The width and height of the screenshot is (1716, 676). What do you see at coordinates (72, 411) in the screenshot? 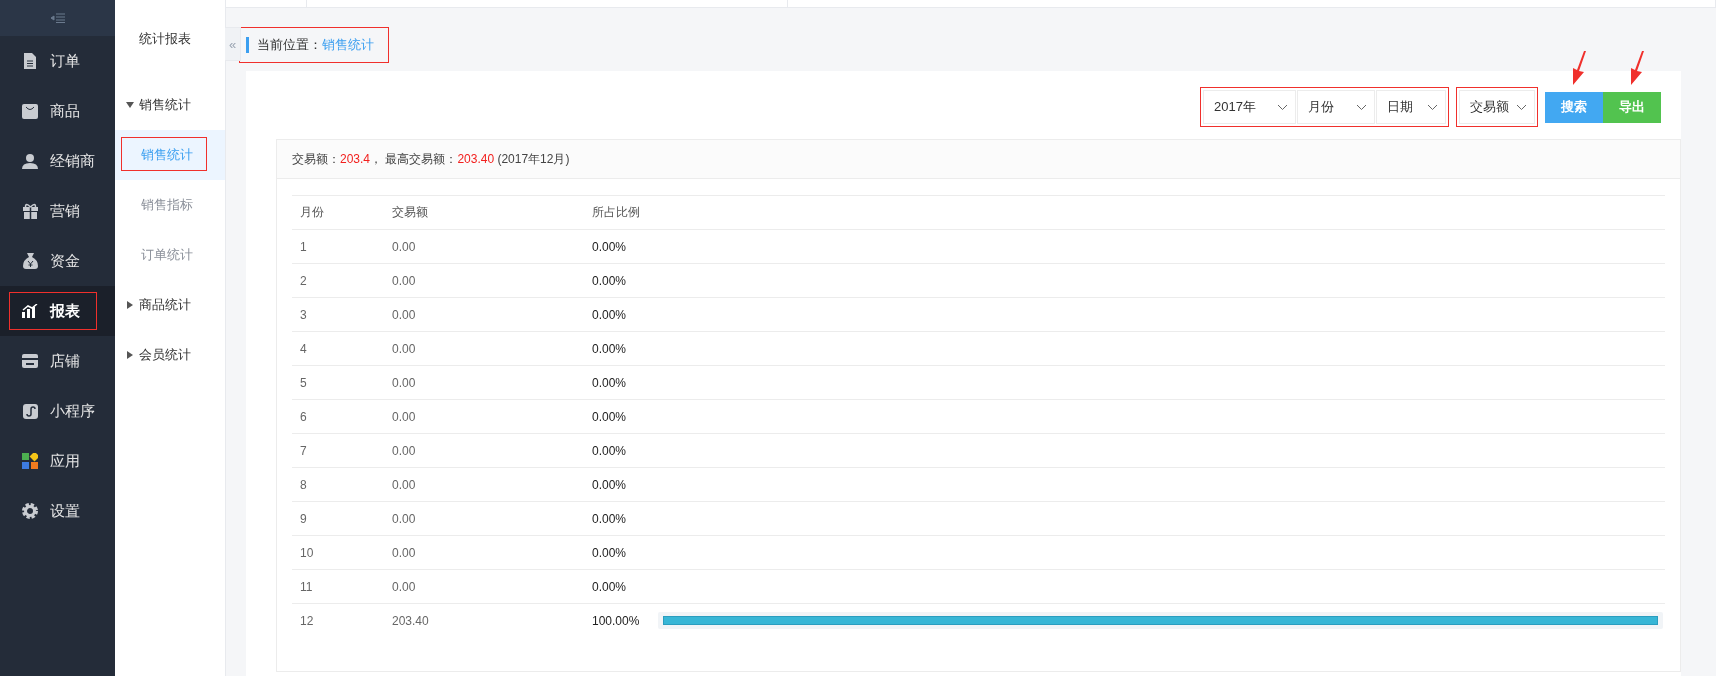
I see `nav-label: 小程序` at bounding box center [72, 411].